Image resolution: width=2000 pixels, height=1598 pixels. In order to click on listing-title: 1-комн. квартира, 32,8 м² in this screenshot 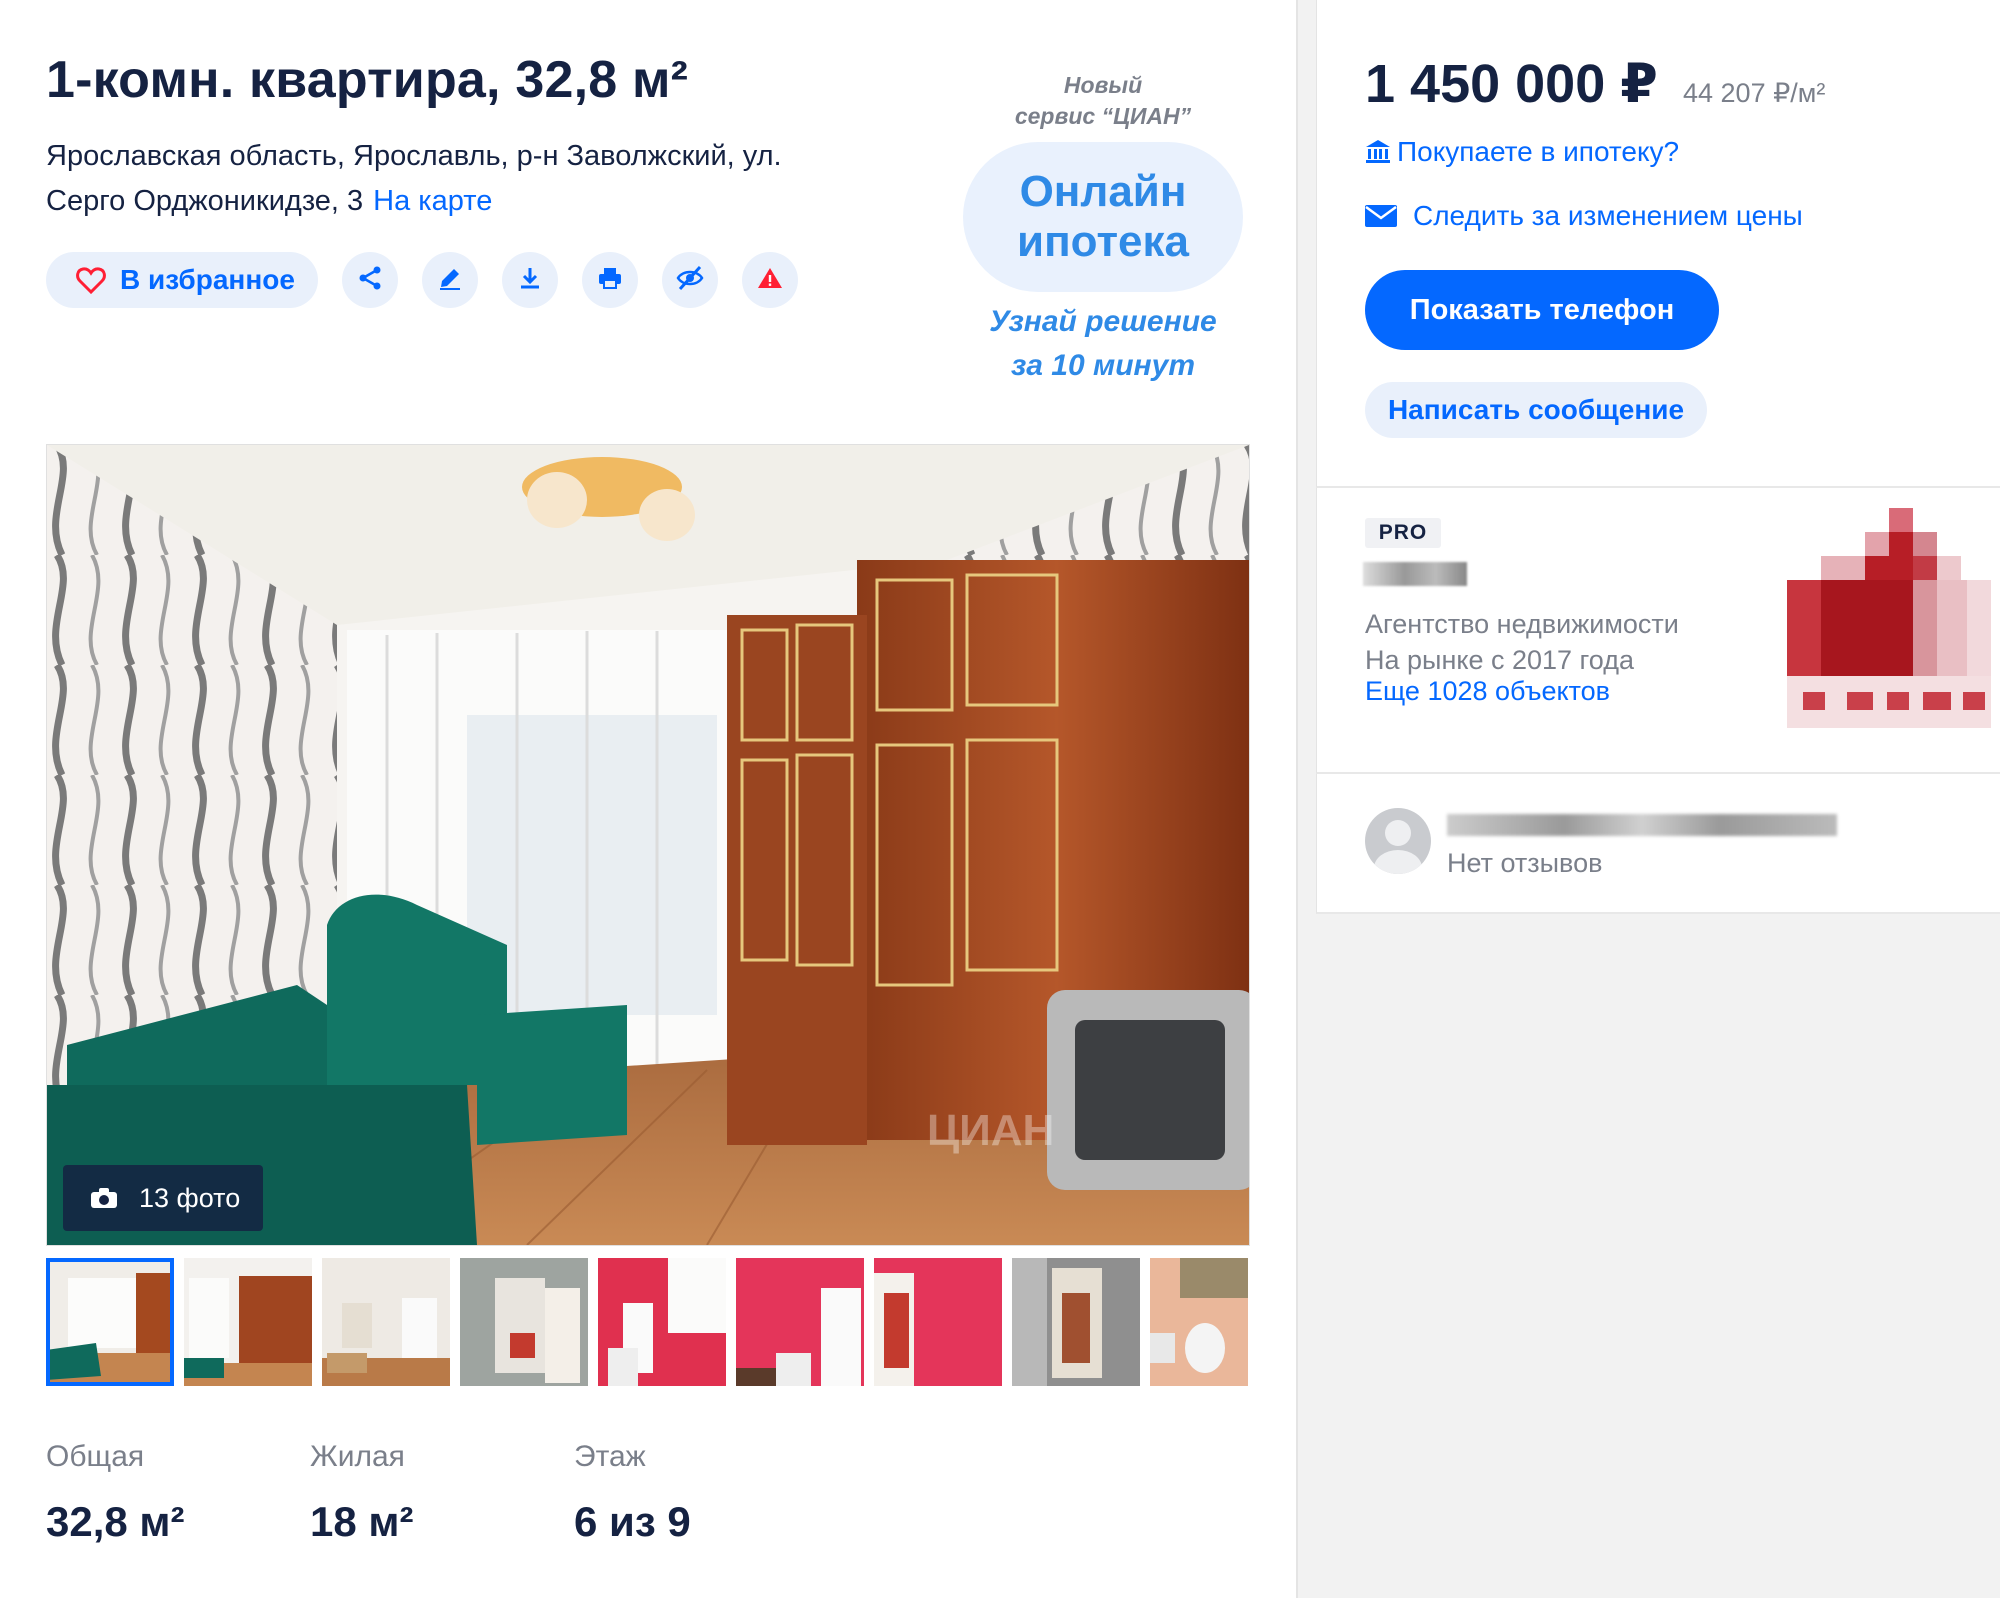, I will do `click(367, 80)`.